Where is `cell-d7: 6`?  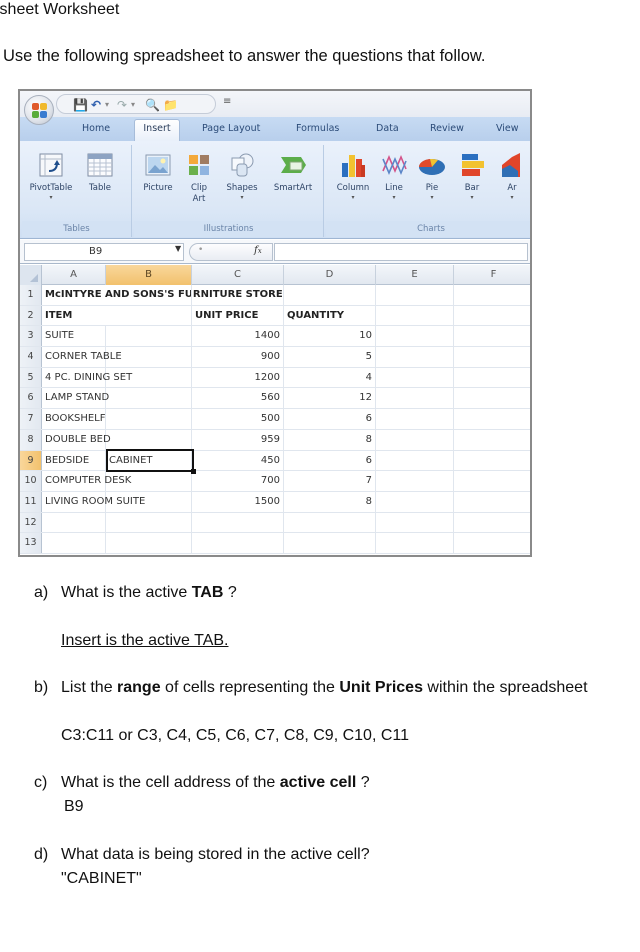 cell-d7: 6 is located at coordinates (330, 419).